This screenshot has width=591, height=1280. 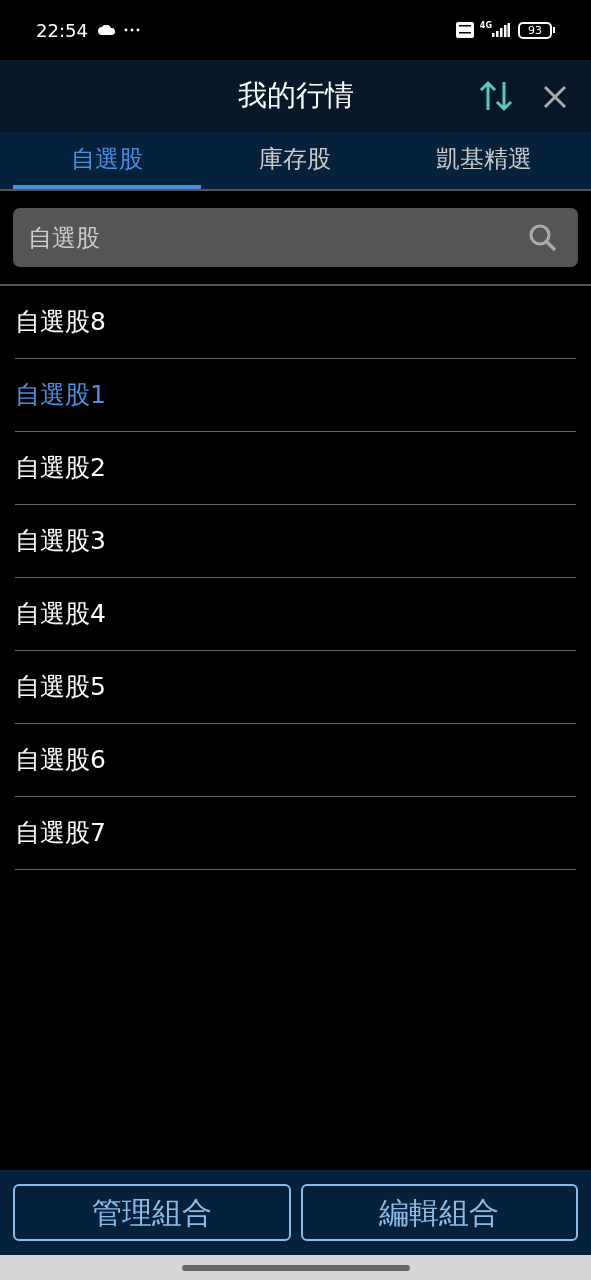 What do you see at coordinates (295, 322) in the screenshot?
I see `list-item: 自選股8` at bounding box center [295, 322].